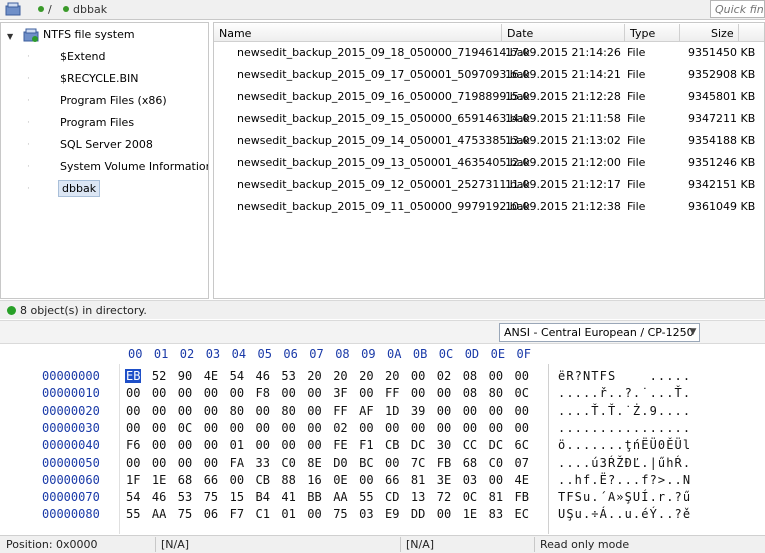  What do you see at coordinates (366, 445) in the screenshot?
I see `hex-byte: F1` at bounding box center [366, 445].